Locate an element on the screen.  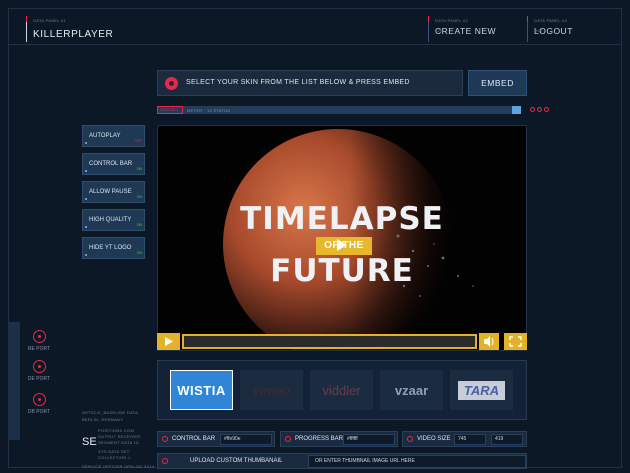
brand-title: KILLERPLAYER is located at coordinates (73, 34).